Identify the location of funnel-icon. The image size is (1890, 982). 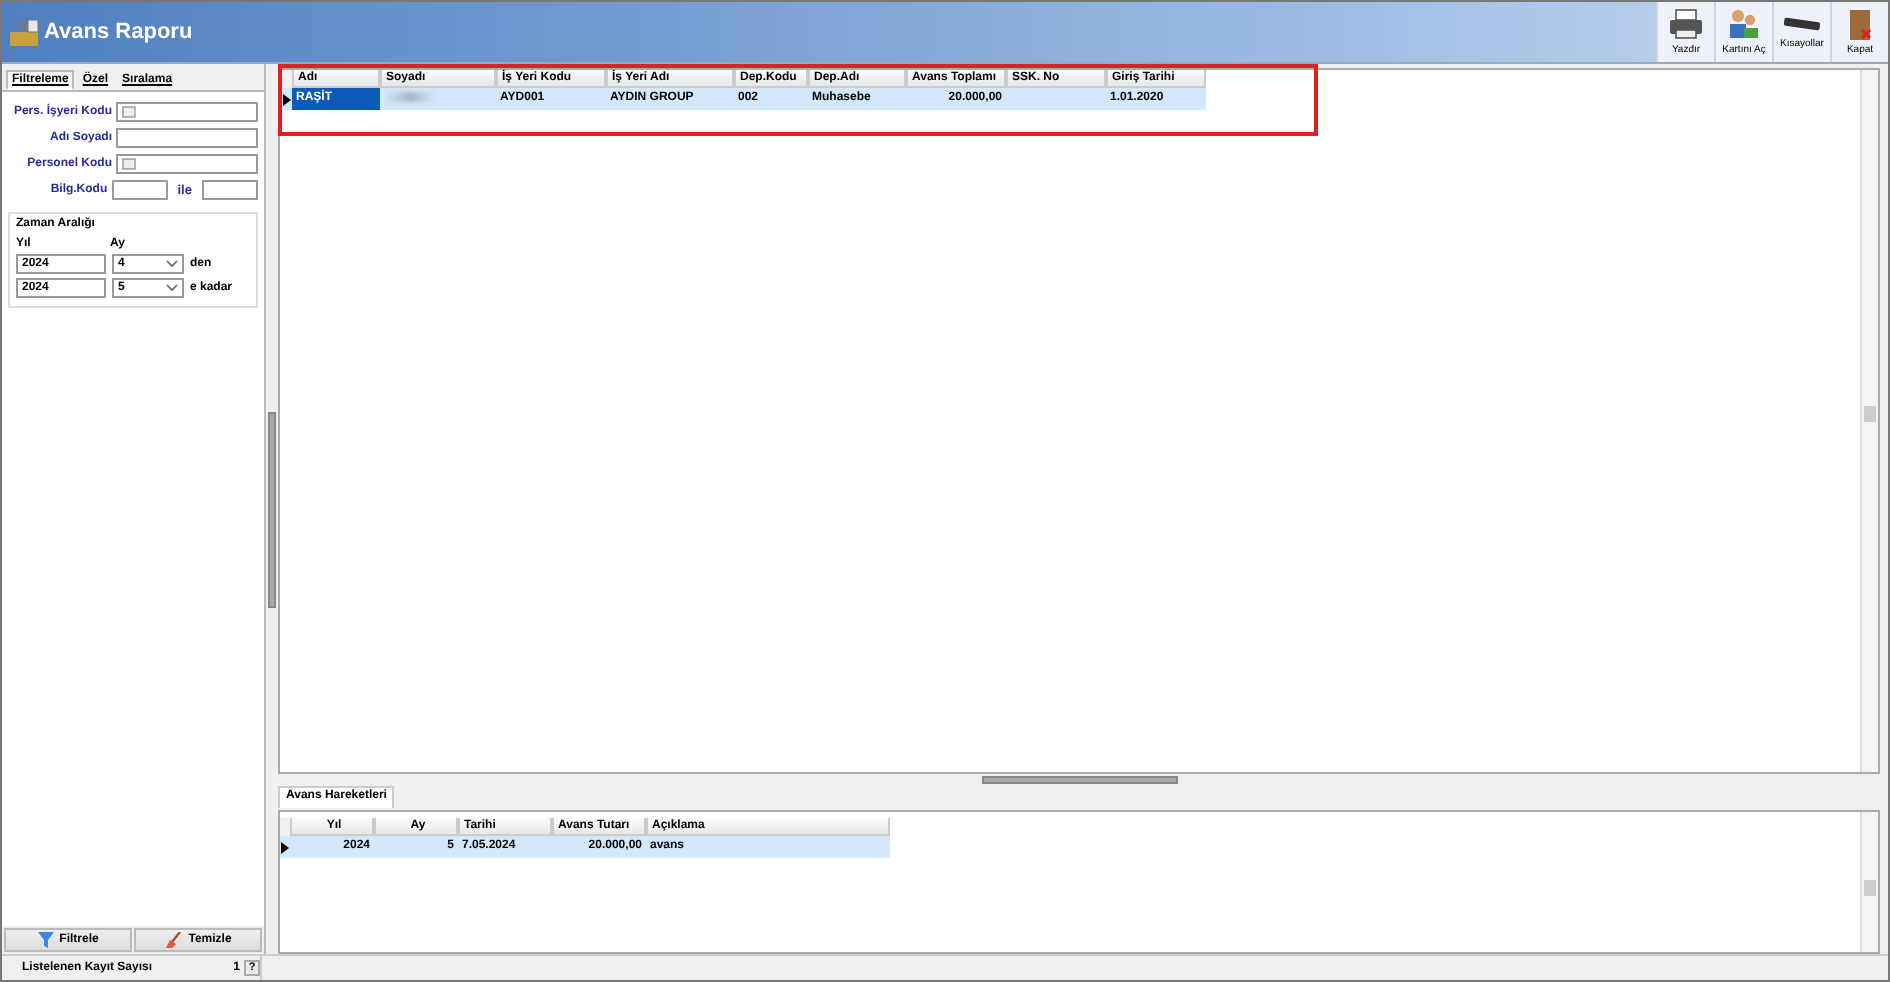
(45, 940).